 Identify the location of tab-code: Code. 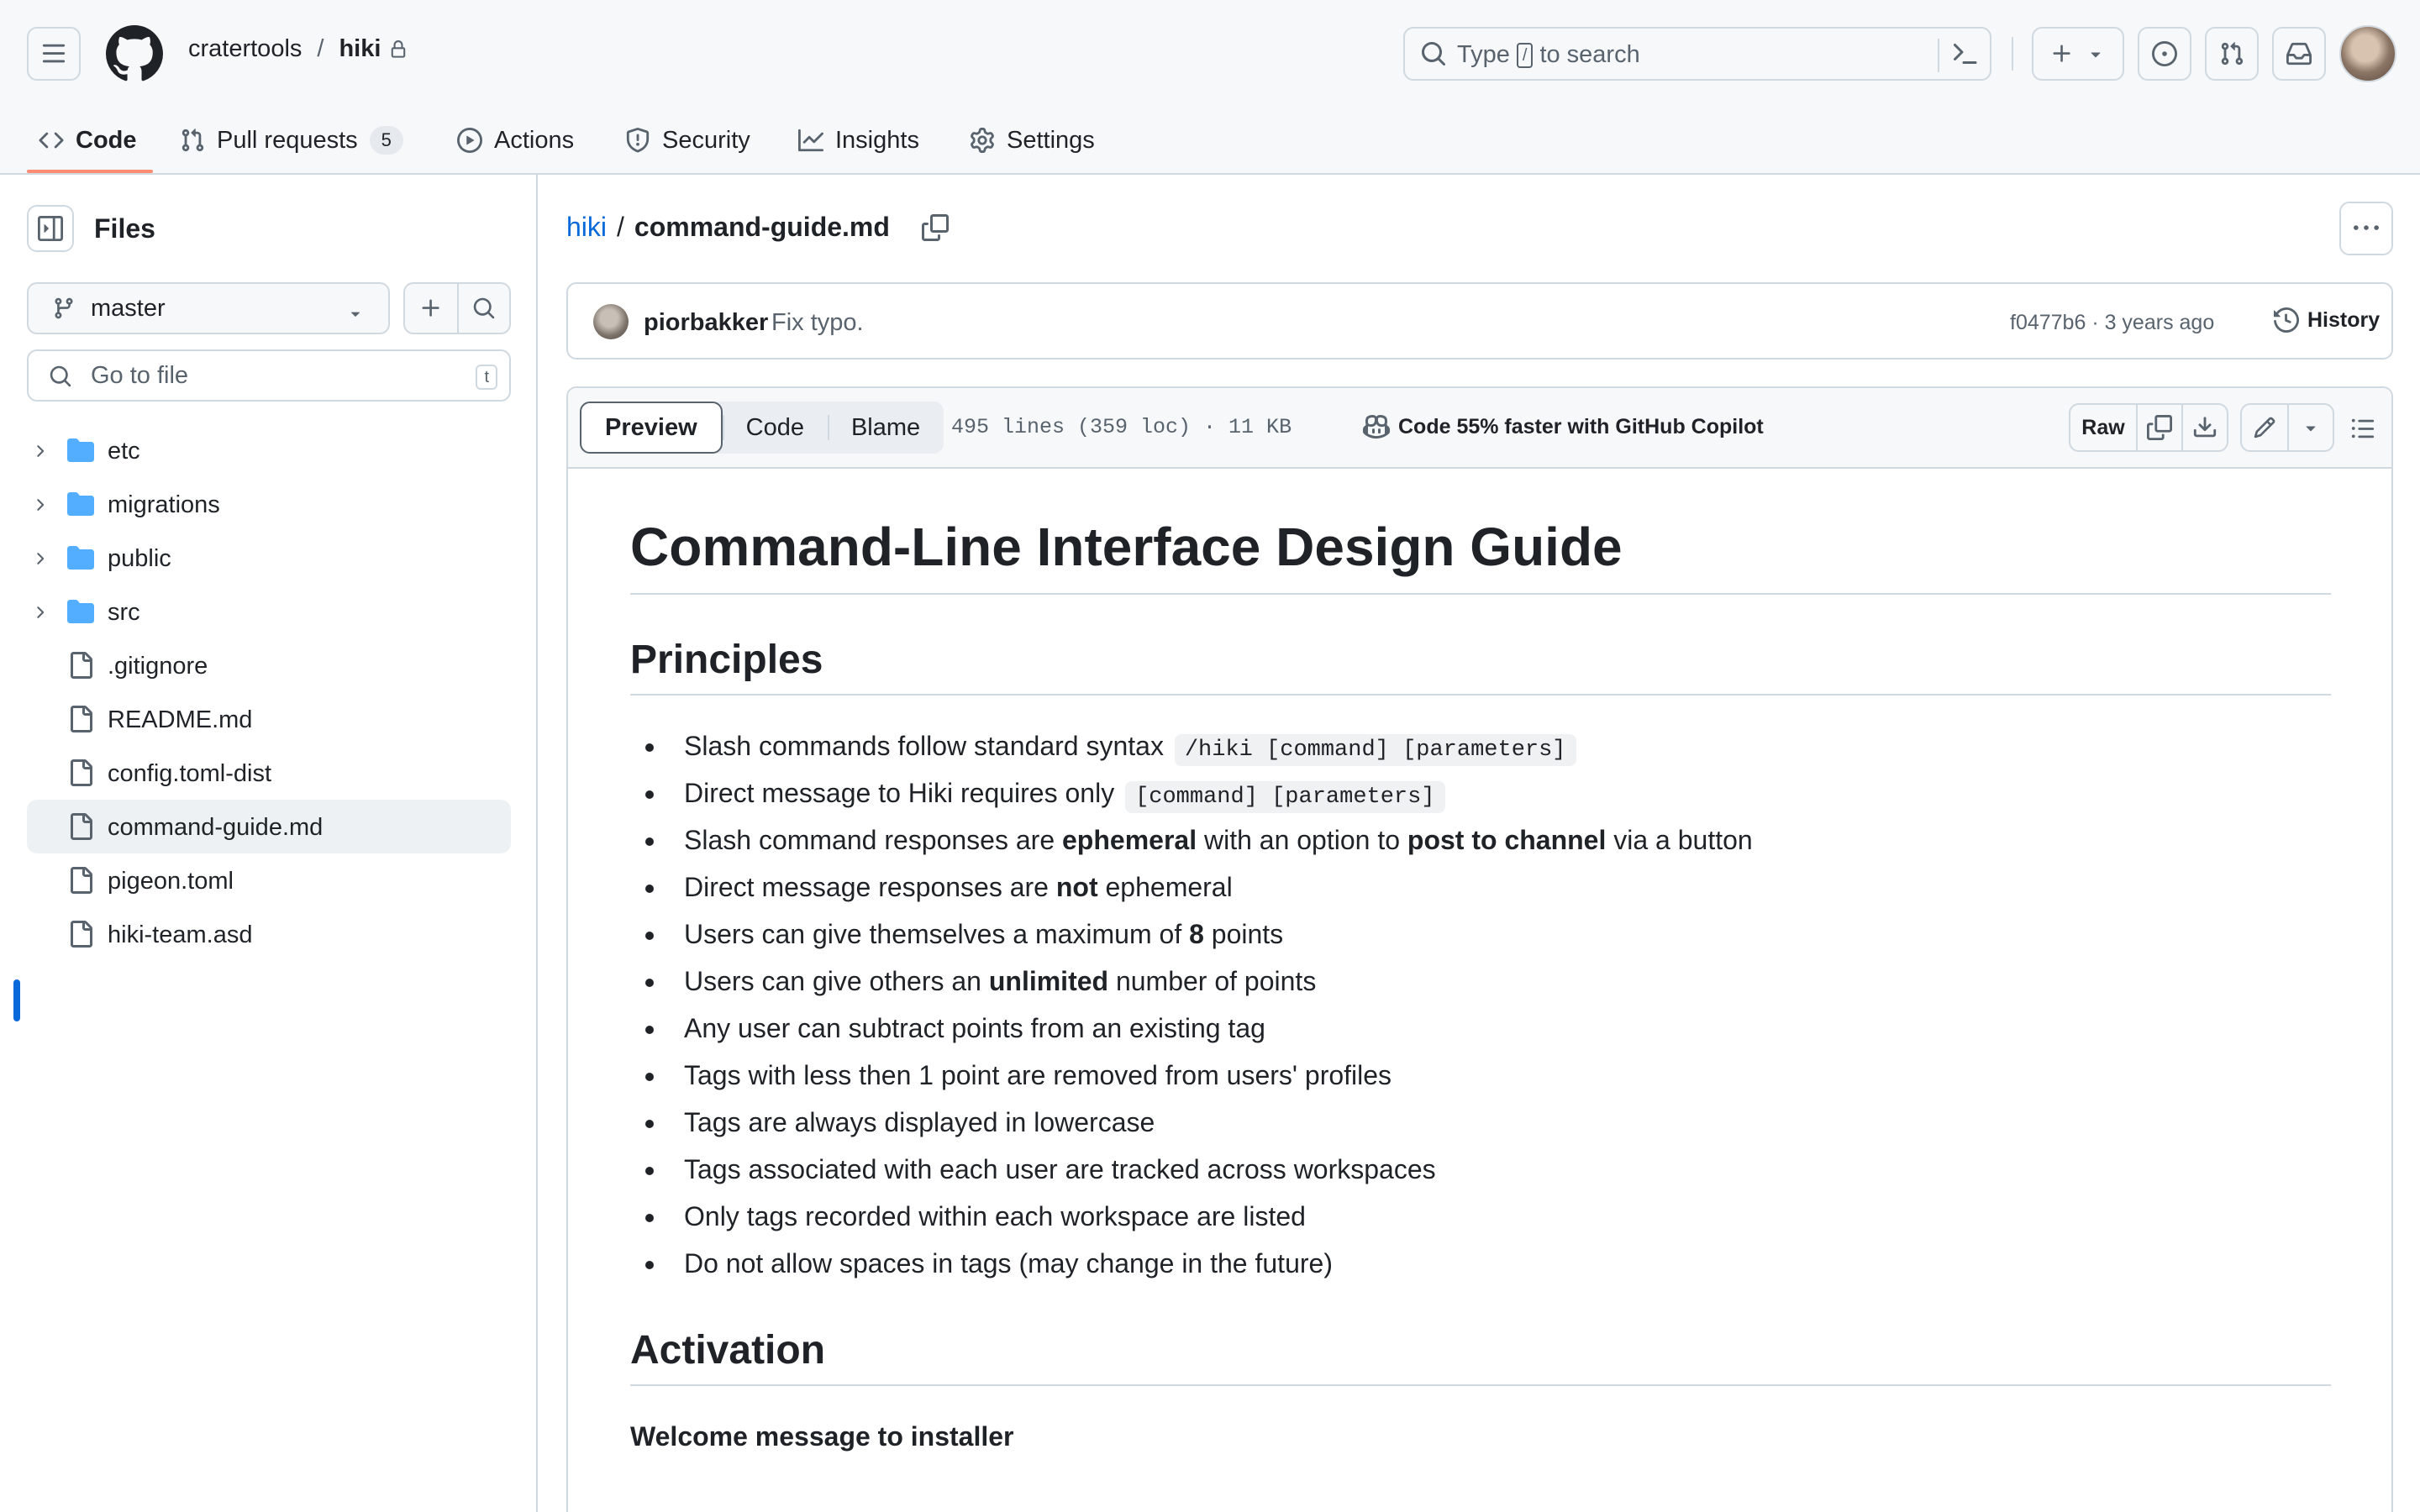
(88, 140).